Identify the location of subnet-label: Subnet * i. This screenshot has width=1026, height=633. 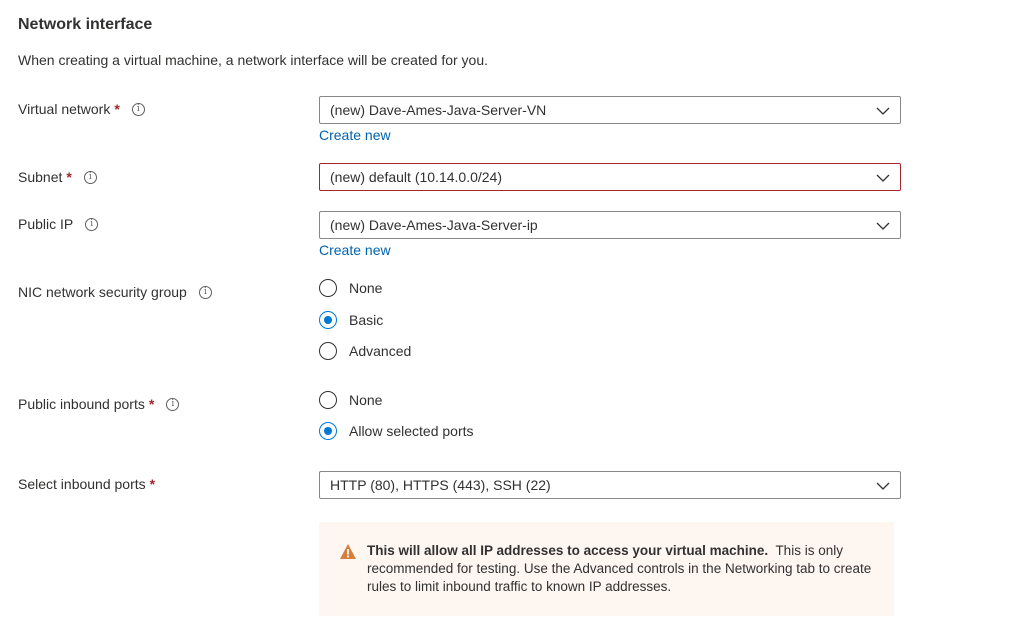
(57, 177).